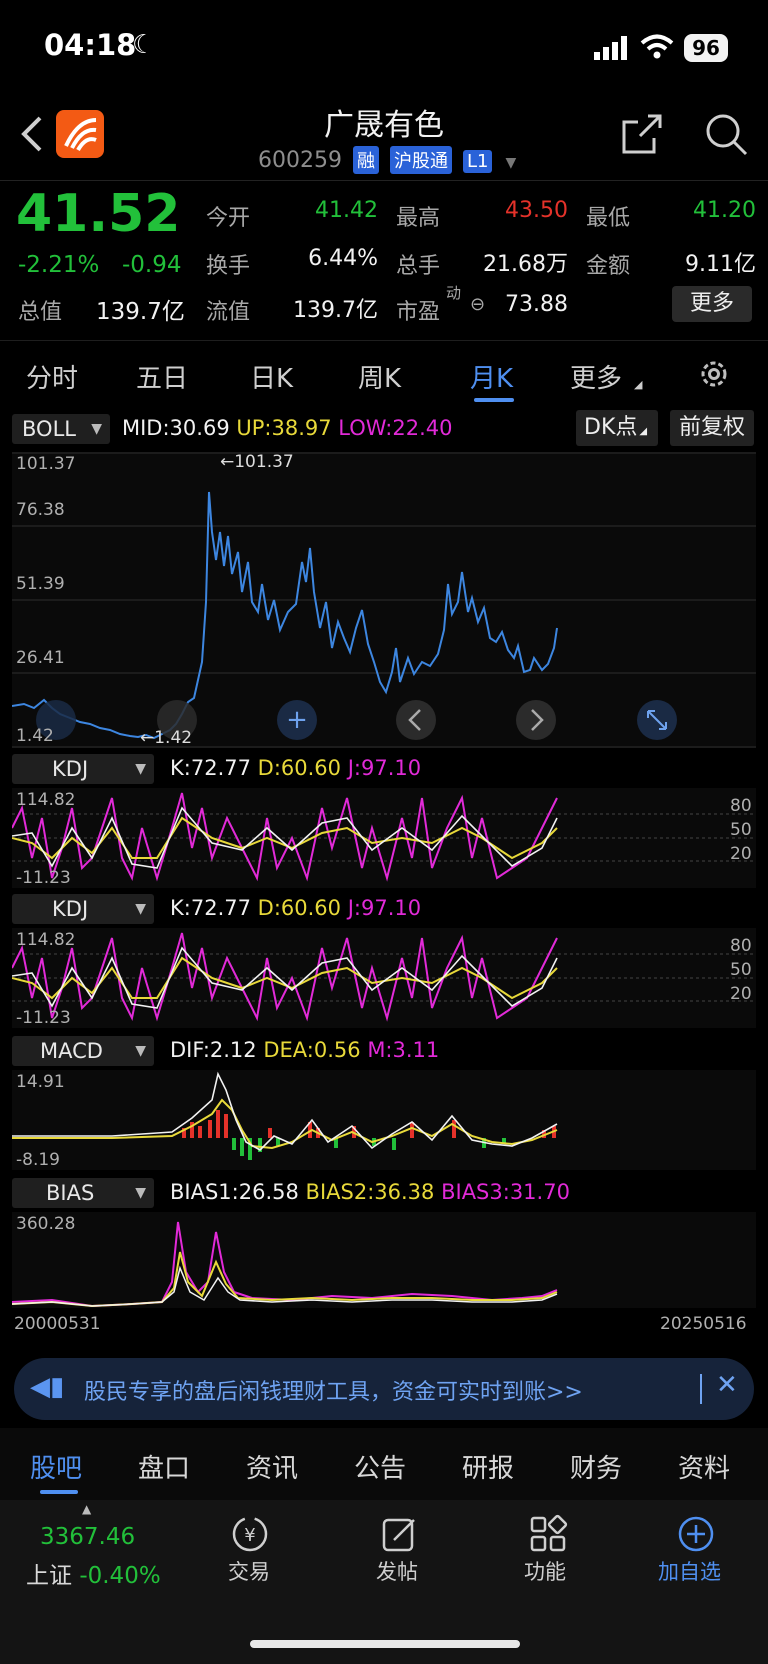 The width and height of the screenshot is (768, 1664). Describe the element at coordinates (49, 429) in the screenshot. I see `boll-selector-label: BOLL` at that location.